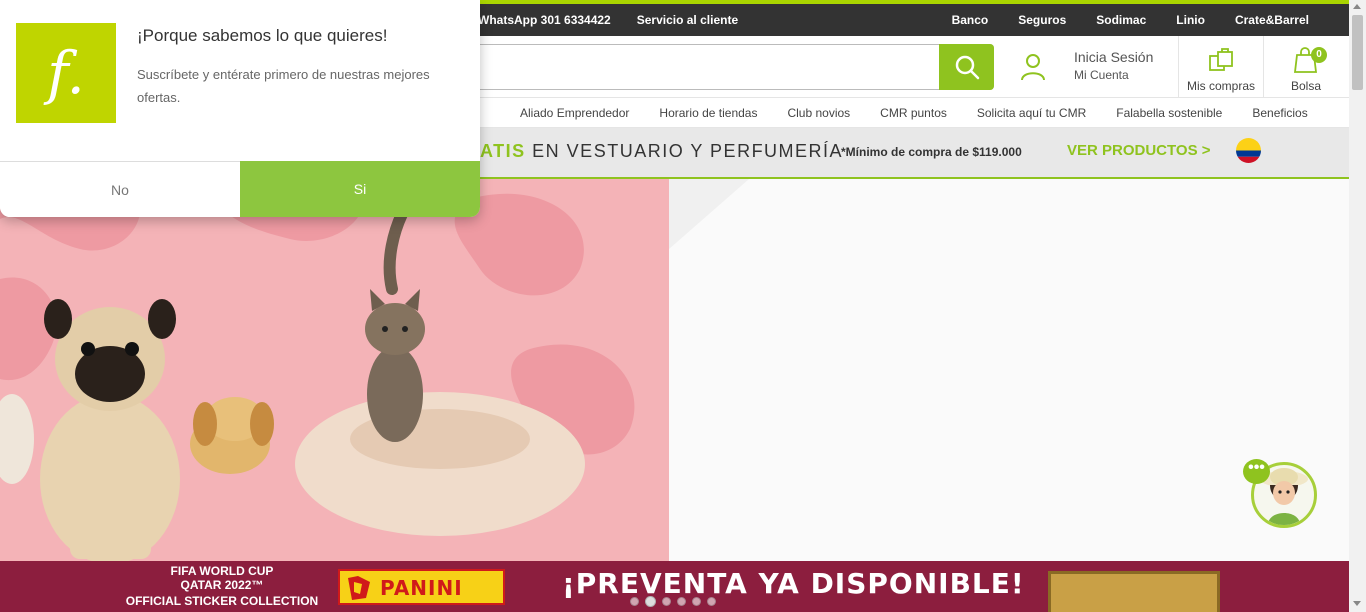 This screenshot has width=1366, height=612. Describe the element at coordinates (1357, 52) in the screenshot. I see `scroll-thumb` at that location.